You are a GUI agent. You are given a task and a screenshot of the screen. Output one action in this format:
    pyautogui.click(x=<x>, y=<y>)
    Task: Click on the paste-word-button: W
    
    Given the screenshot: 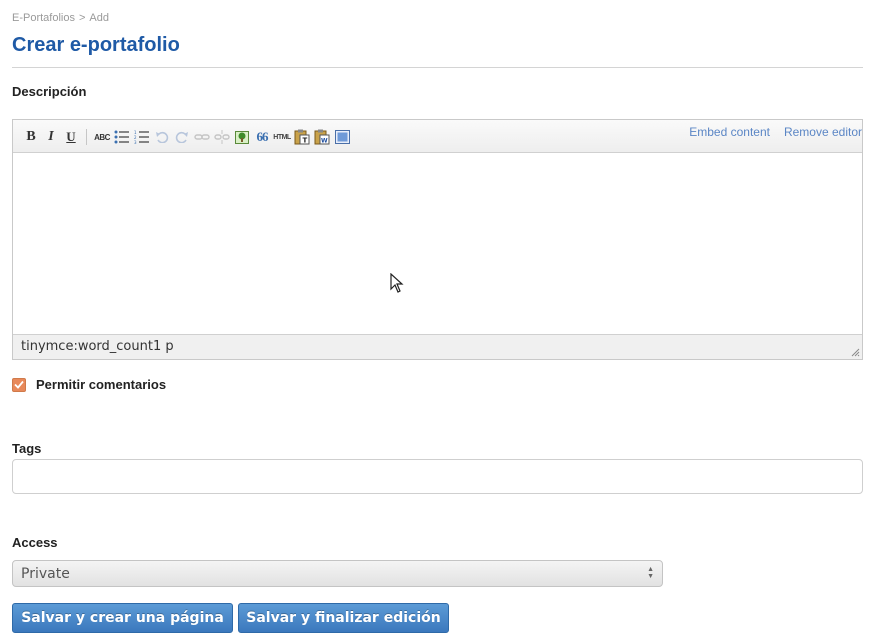 What is the action you would take?
    pyautogui.click(x=322, y=137)
    